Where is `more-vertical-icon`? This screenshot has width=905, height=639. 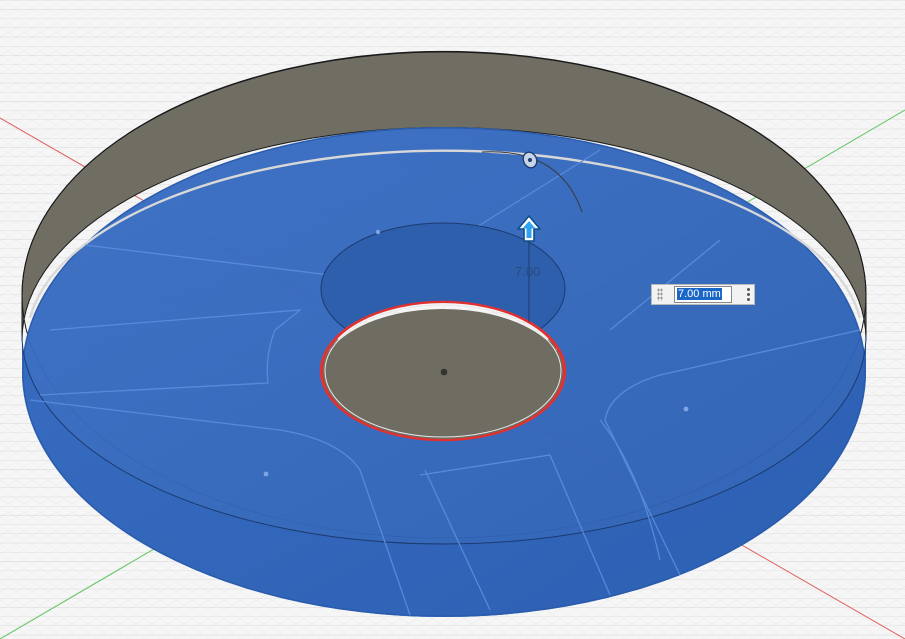 more-vertical-icon is located at coordinates (748, 295).